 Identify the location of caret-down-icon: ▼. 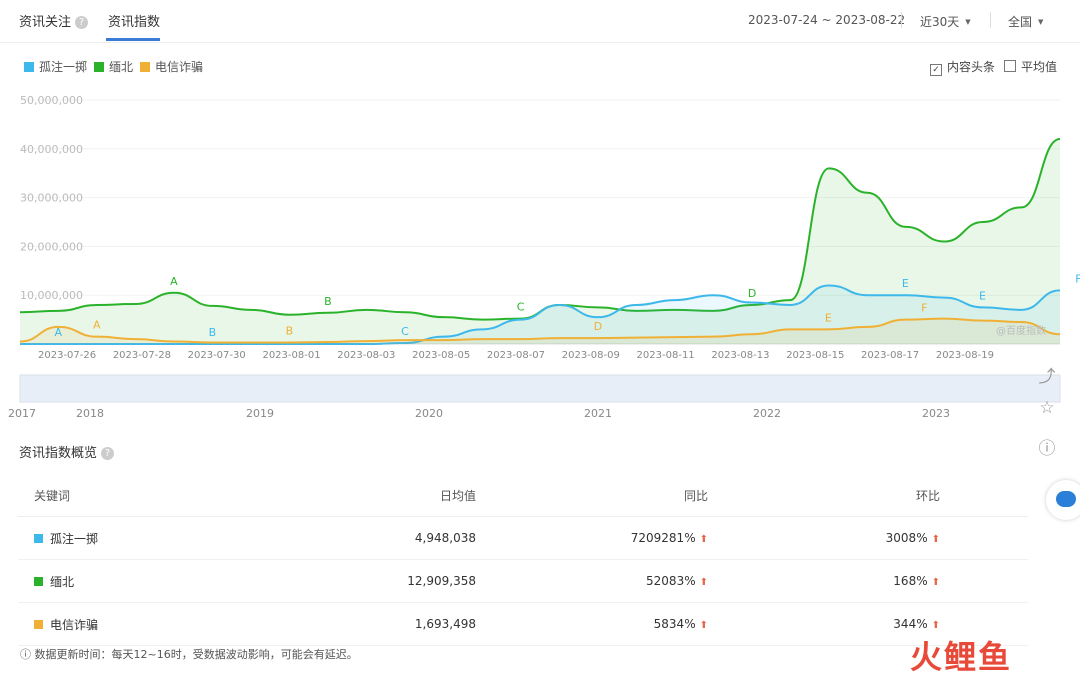
(1041, 22).